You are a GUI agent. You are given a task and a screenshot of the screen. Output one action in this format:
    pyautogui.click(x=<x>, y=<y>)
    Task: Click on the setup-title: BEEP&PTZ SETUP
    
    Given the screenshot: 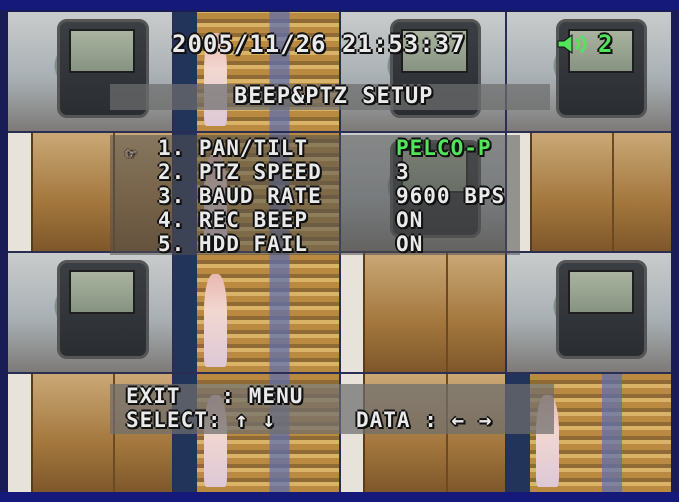 What is the action you would take?
    pyautogui.click(x=334, y=96)
    